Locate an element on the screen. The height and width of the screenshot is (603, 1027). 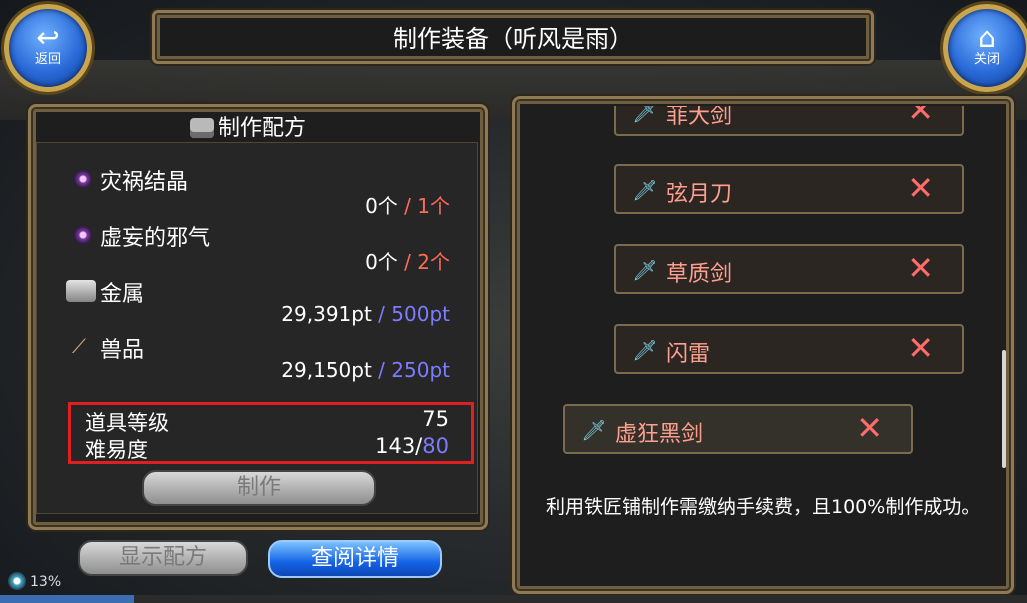
fang-icon: ⟋ is located at coordinates (79, 346).